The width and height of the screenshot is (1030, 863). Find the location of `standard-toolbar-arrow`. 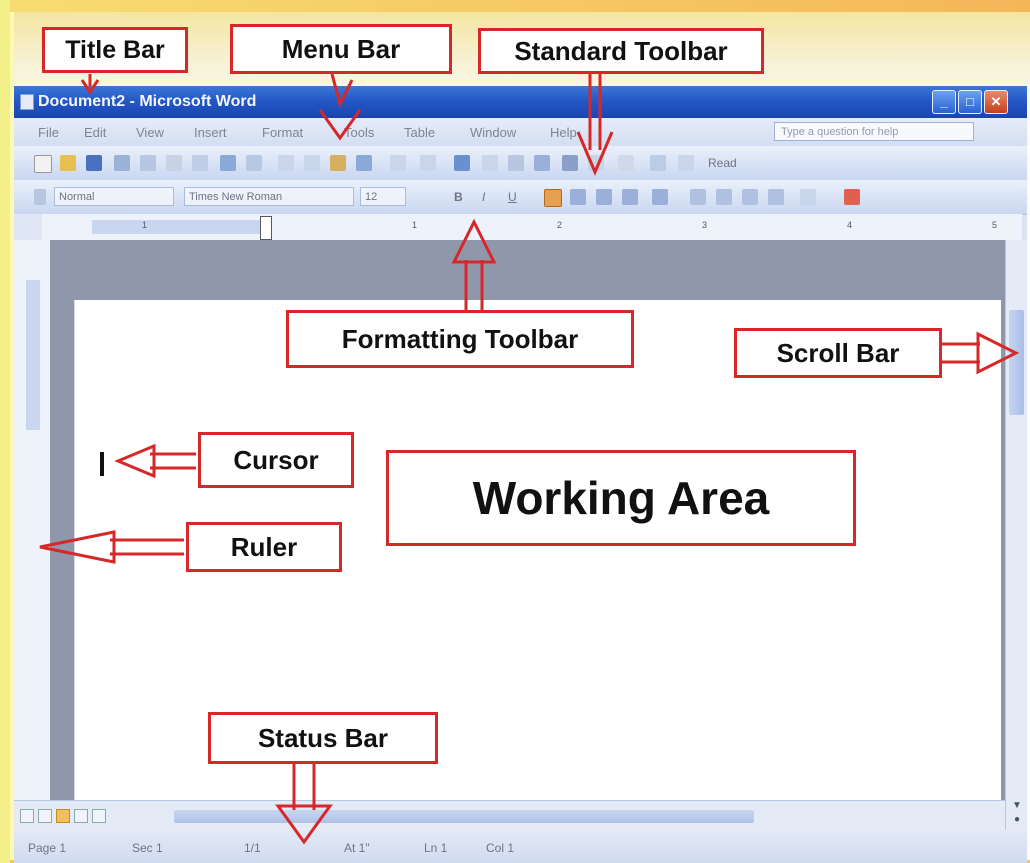

standard-toolbar-arrow is located at coordinates (595, 125).